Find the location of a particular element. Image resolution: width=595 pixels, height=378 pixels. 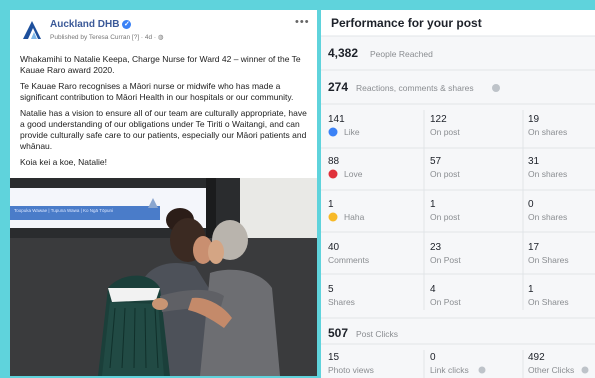

other-clicks-value: 492 is located at coordinates (536, 357).